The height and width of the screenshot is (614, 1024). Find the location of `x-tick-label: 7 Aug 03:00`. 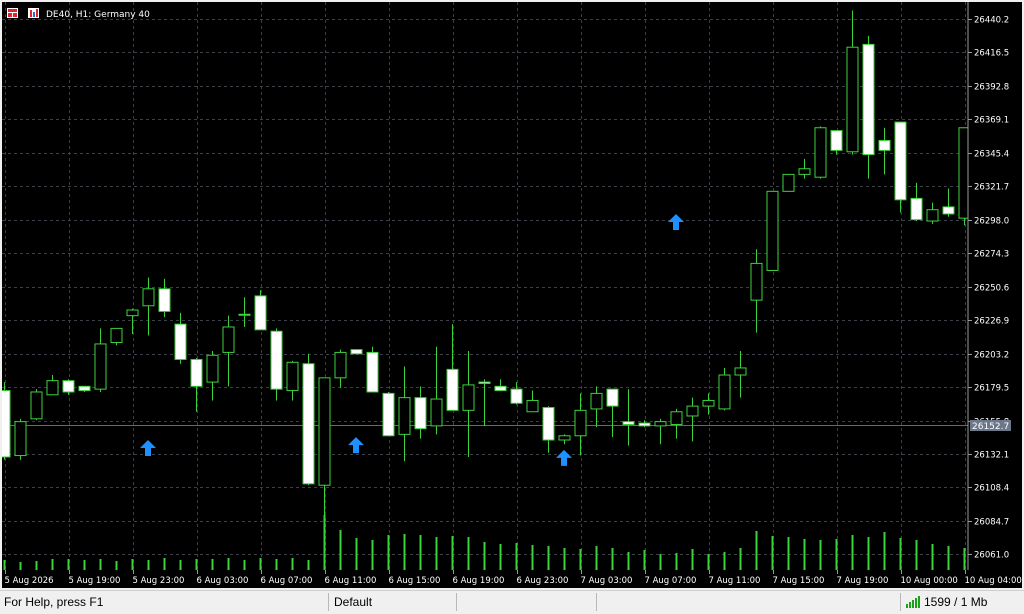

x-tick-label: 7 Aug 03:00 is located at coordinates (607, 581).